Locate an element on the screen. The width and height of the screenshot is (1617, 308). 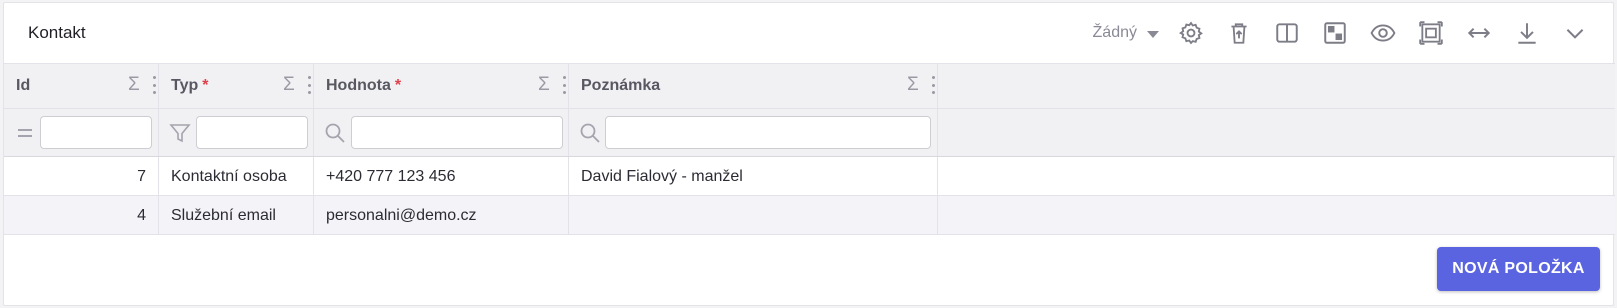
chevron-down-icon is located at coordinates (1575, 34).